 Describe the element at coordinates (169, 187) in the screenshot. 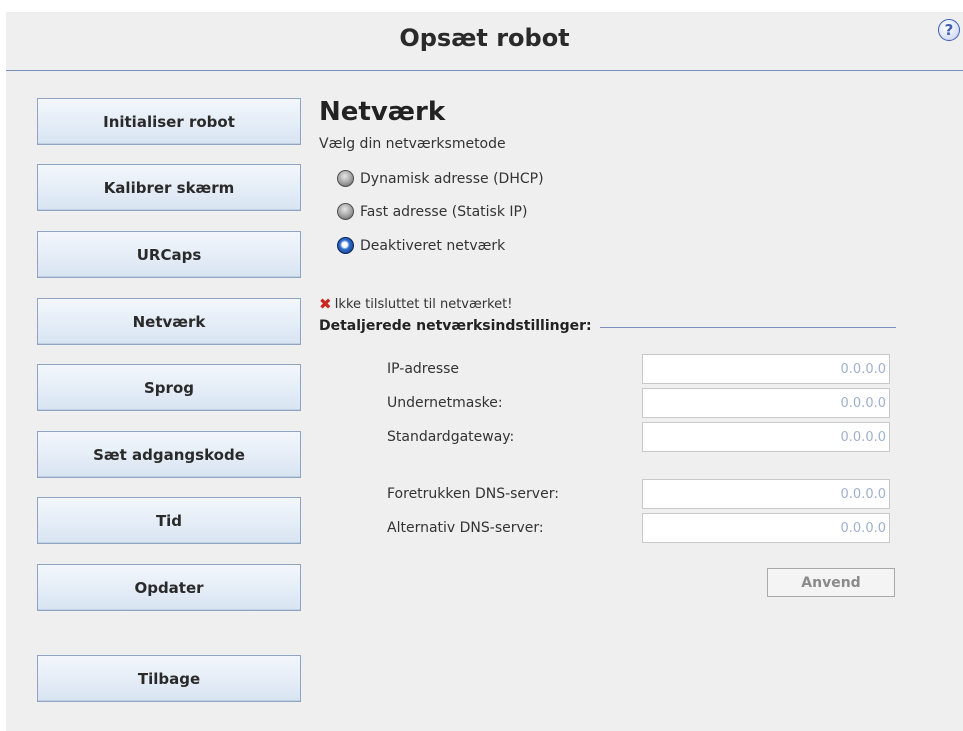

I see `nav-calibrate-screen-button: Kalibrer skærm` at that location.